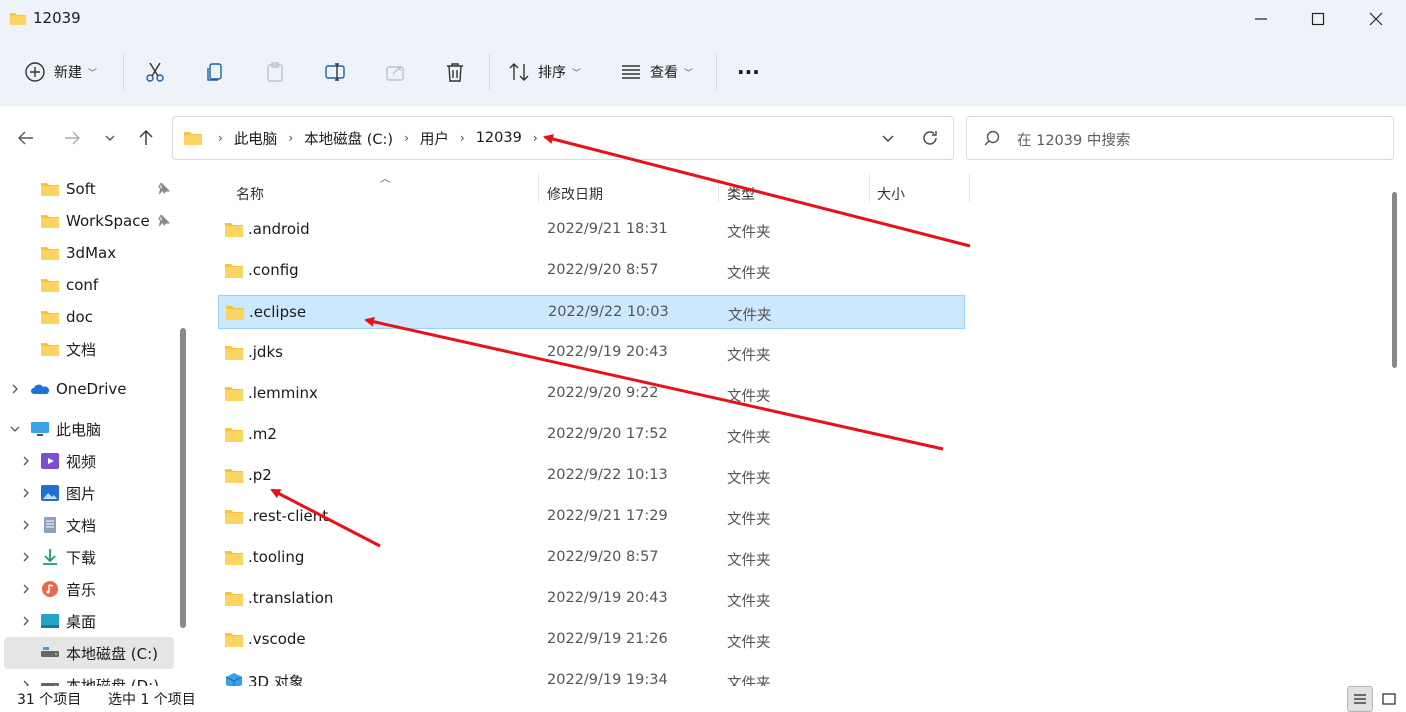 This screenshot has width=1406, height=712. I want to click on address-history-chevron-icon, so click(888, 138).